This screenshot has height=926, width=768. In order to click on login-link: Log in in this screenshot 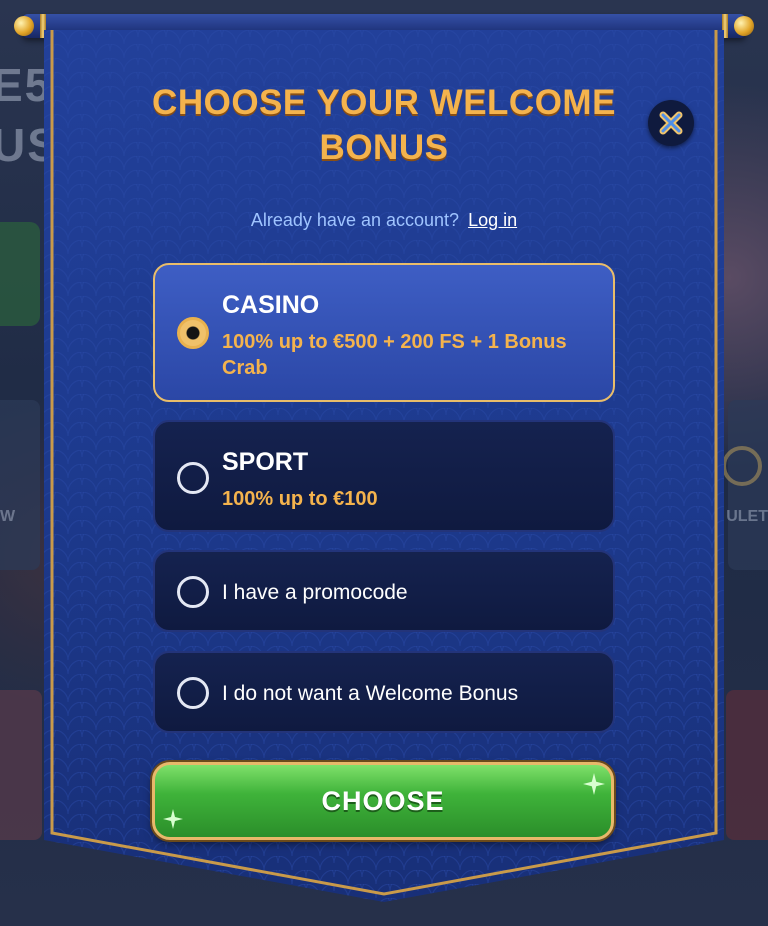, I will do `click(492, 220)`.